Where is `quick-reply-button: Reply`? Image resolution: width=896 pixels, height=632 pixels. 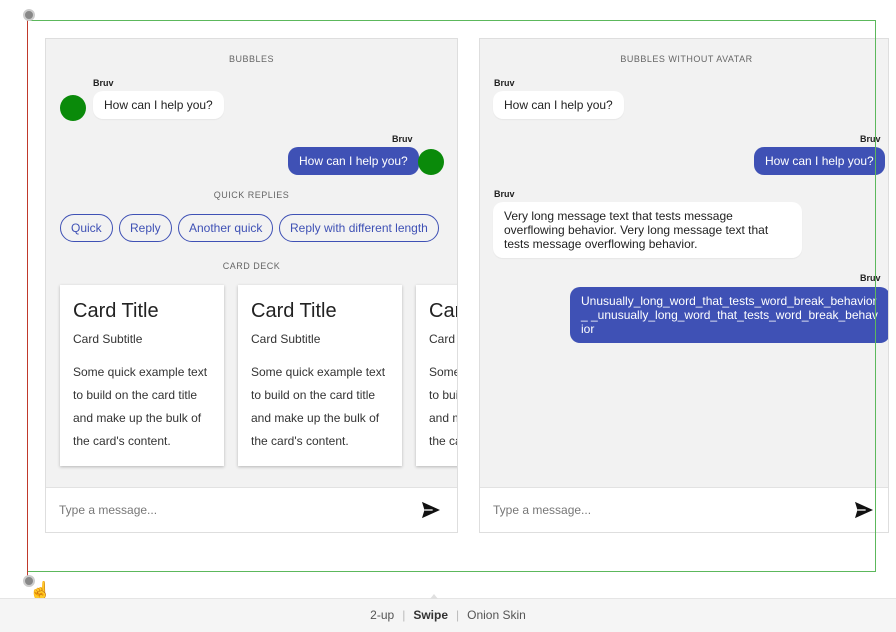 quick-reply-button: Reply is located at coordinates (145, 228).